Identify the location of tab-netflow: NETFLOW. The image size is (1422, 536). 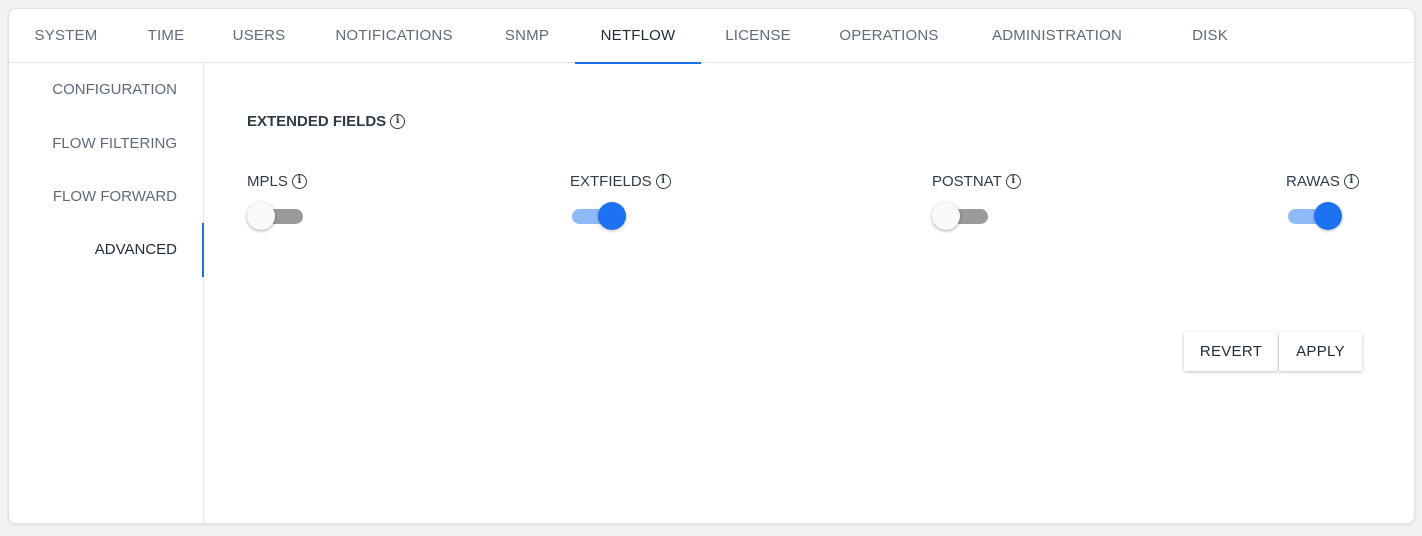
(638, 36).